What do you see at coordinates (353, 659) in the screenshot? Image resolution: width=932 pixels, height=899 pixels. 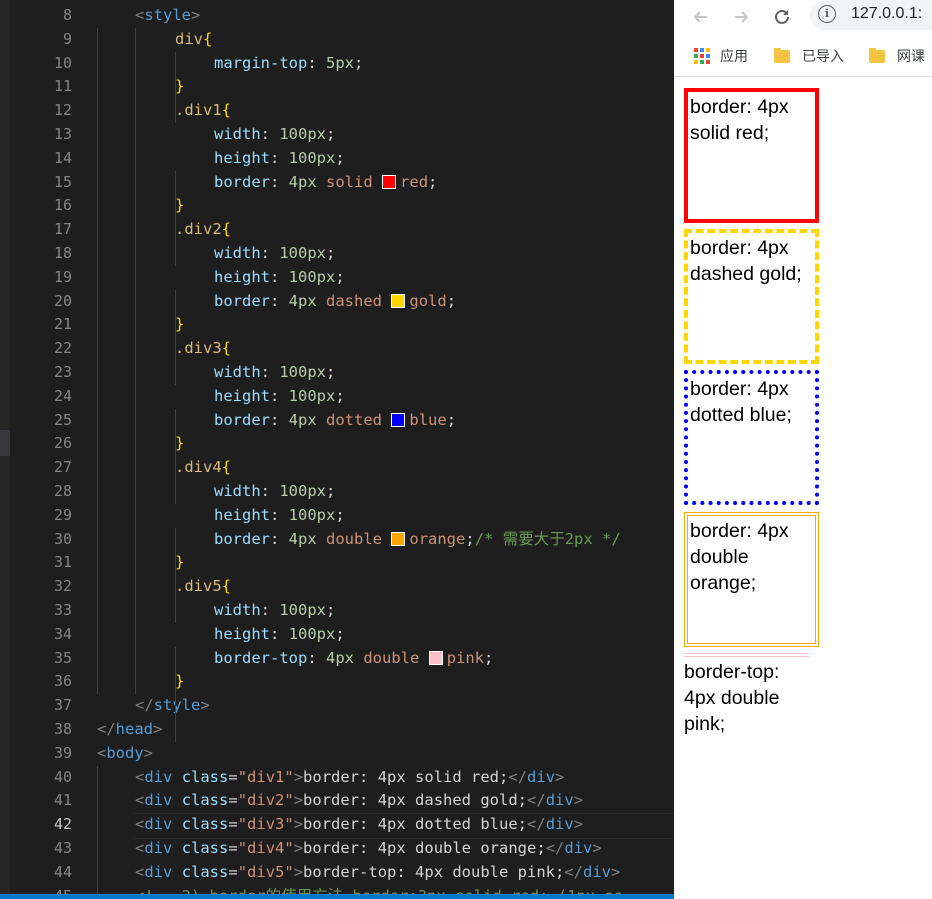 I see `code-line: border-top: 4px double pink;` at bounding box center [353, 659].